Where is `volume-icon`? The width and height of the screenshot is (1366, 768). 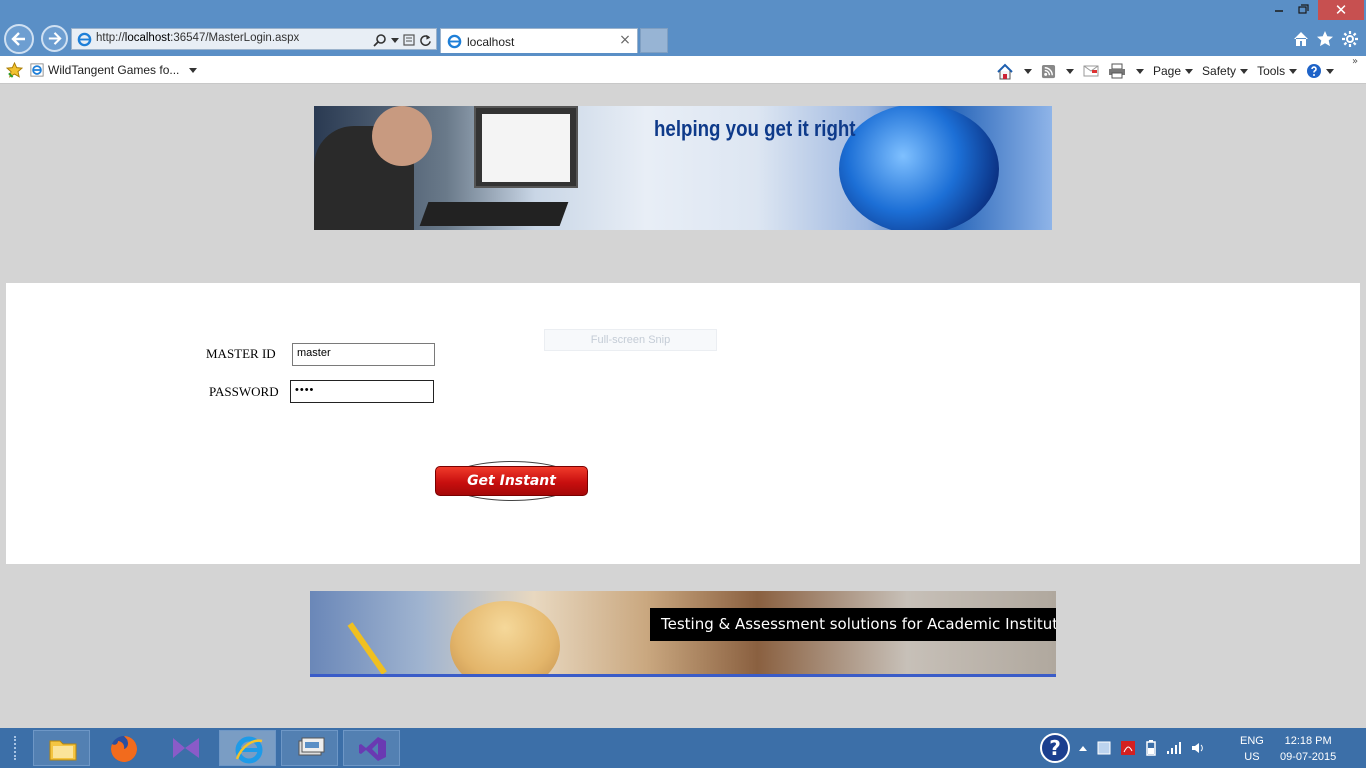 volume-icon is located at coordinates (1198, 748).